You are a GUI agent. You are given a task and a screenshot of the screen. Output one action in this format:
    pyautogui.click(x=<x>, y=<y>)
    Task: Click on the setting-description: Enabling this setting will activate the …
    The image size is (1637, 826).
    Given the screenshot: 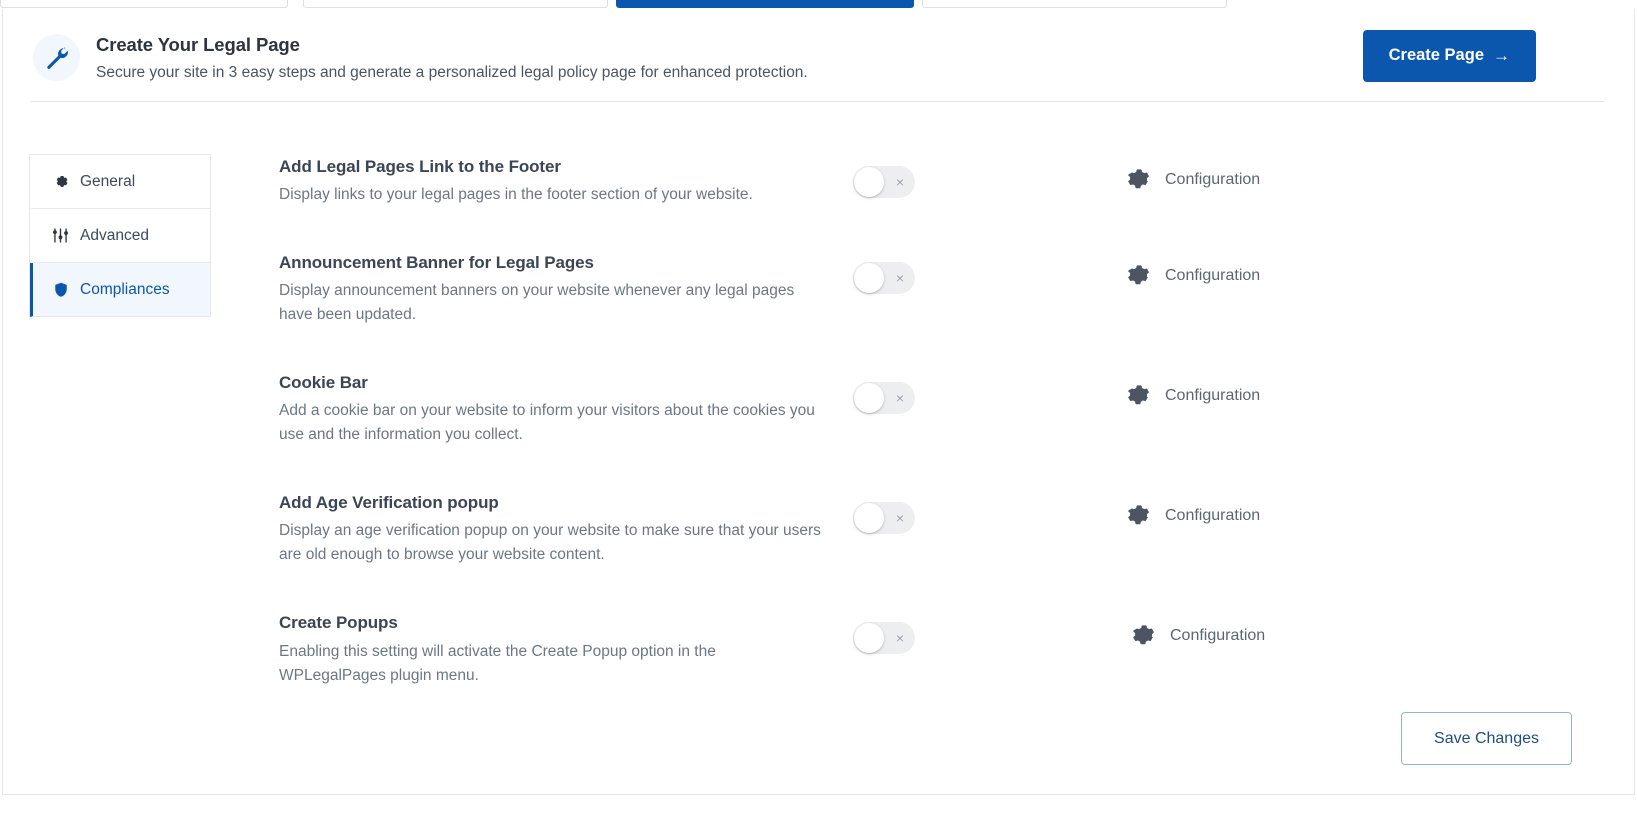 What is the action you would take?
    pyautogui.click(x=497, y=663)
    